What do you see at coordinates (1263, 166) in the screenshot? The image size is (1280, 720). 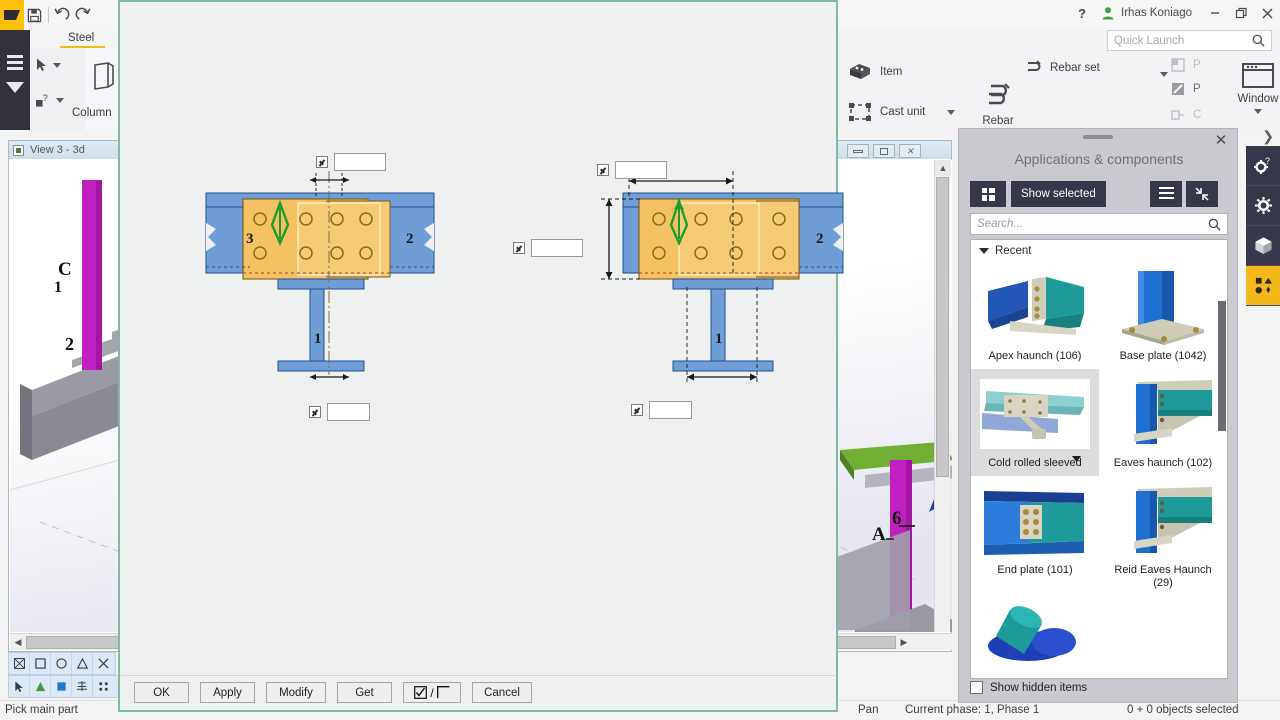 I see `help-settings-icon: ?` at bounding box center [1263, 166].